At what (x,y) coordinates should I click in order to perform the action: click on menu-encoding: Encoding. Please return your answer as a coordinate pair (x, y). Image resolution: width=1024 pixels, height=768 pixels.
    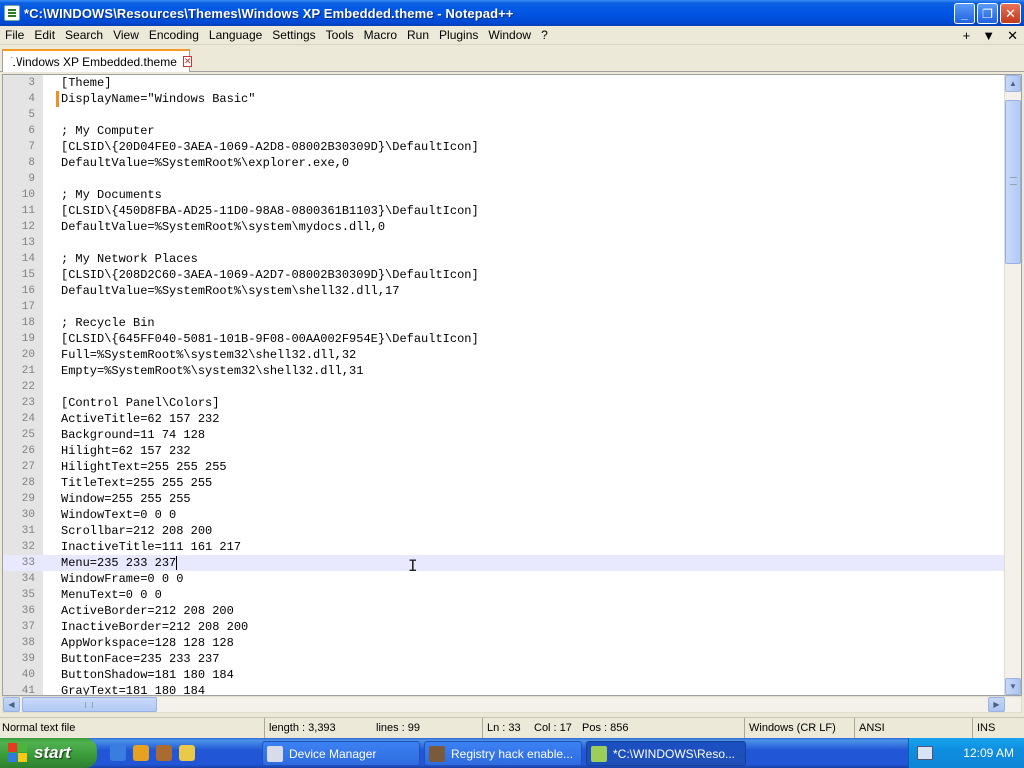
    Looking at the image, I should click on (174, 35).